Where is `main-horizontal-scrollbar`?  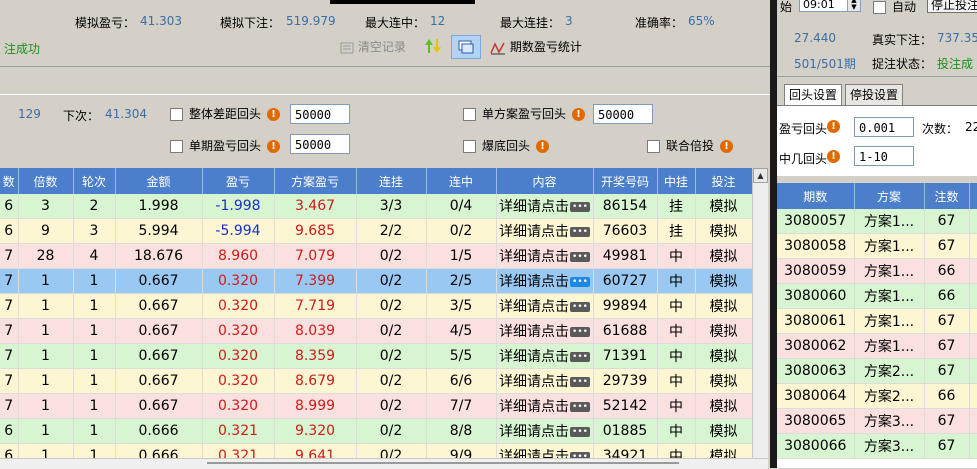
main-horizontal-scrollbar is located at coordinates (384, 463).